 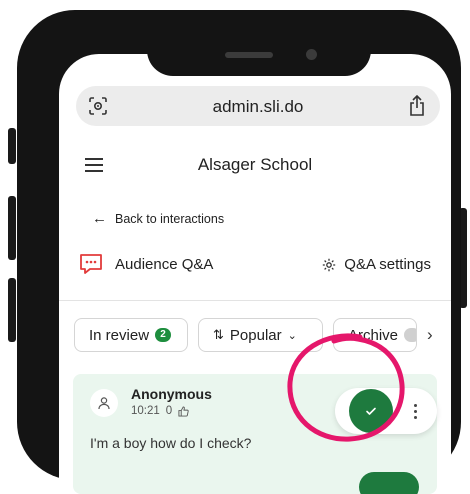 I want to click on question-time: 10:21, so click(x=145, y=411).